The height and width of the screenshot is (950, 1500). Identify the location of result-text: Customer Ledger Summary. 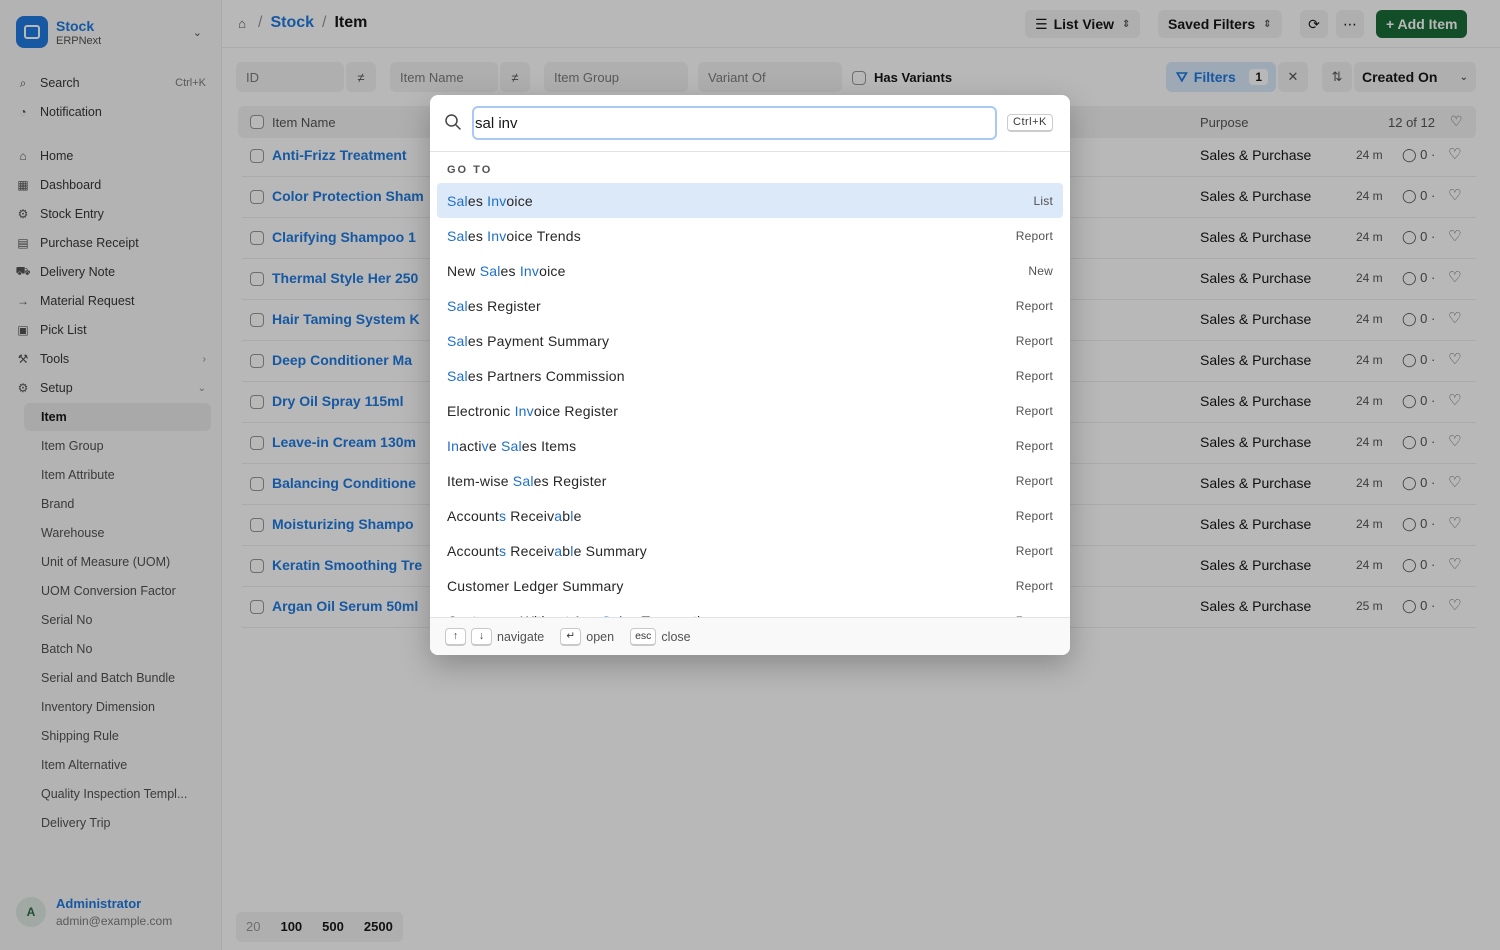
(535, 585).